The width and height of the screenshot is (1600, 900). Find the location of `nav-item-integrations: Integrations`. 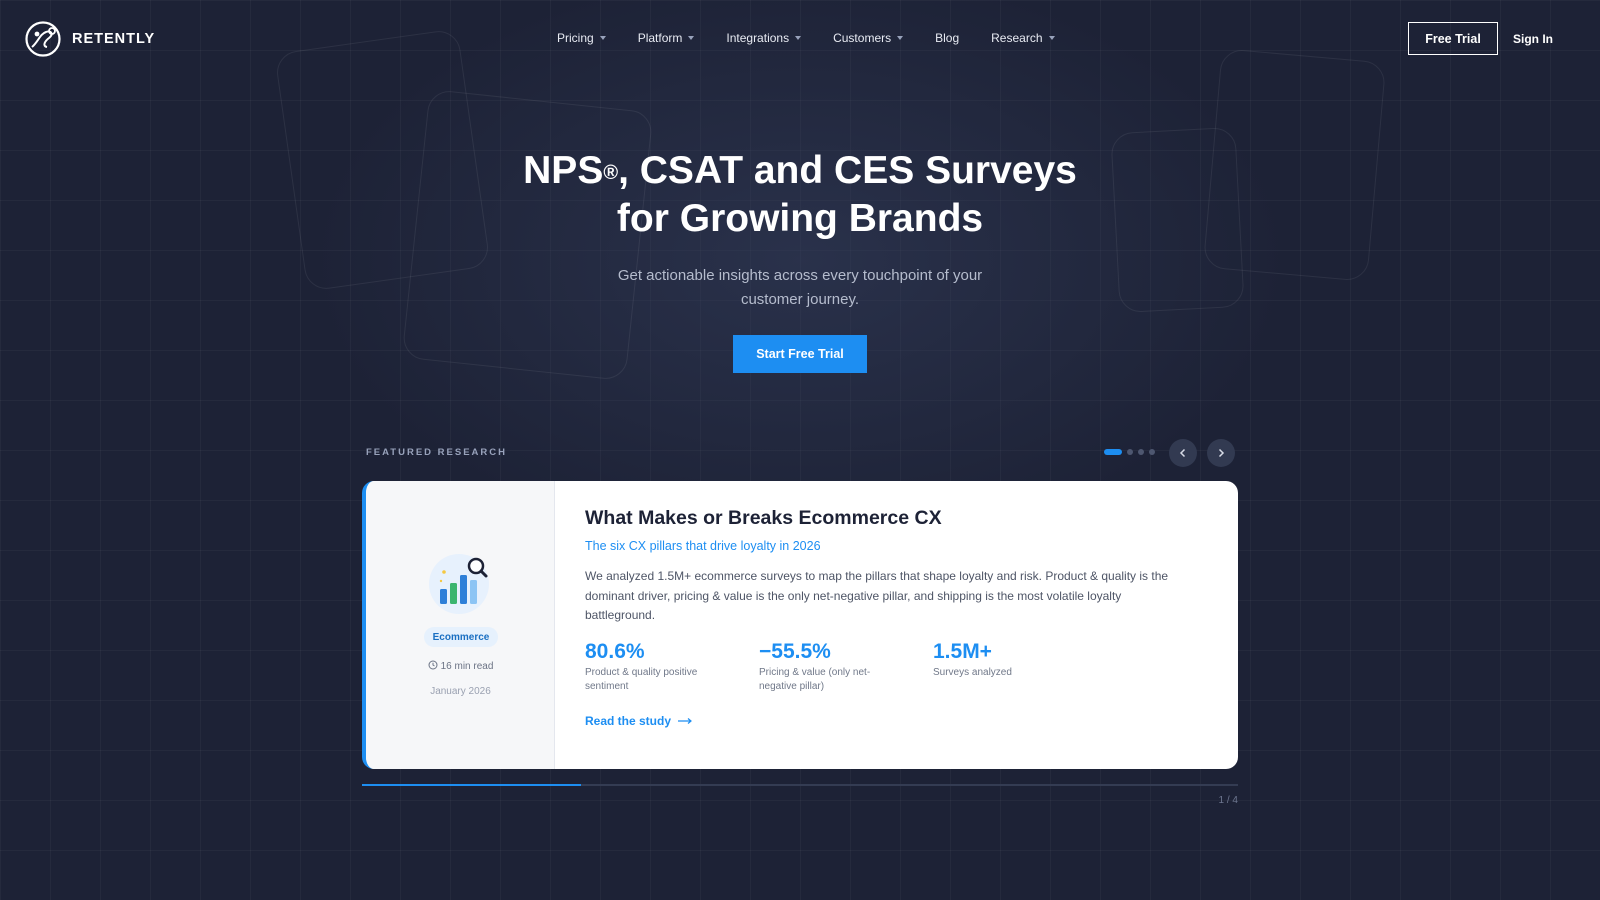

nav-item-integrations: Integrations is located at coordinates (764, 38).